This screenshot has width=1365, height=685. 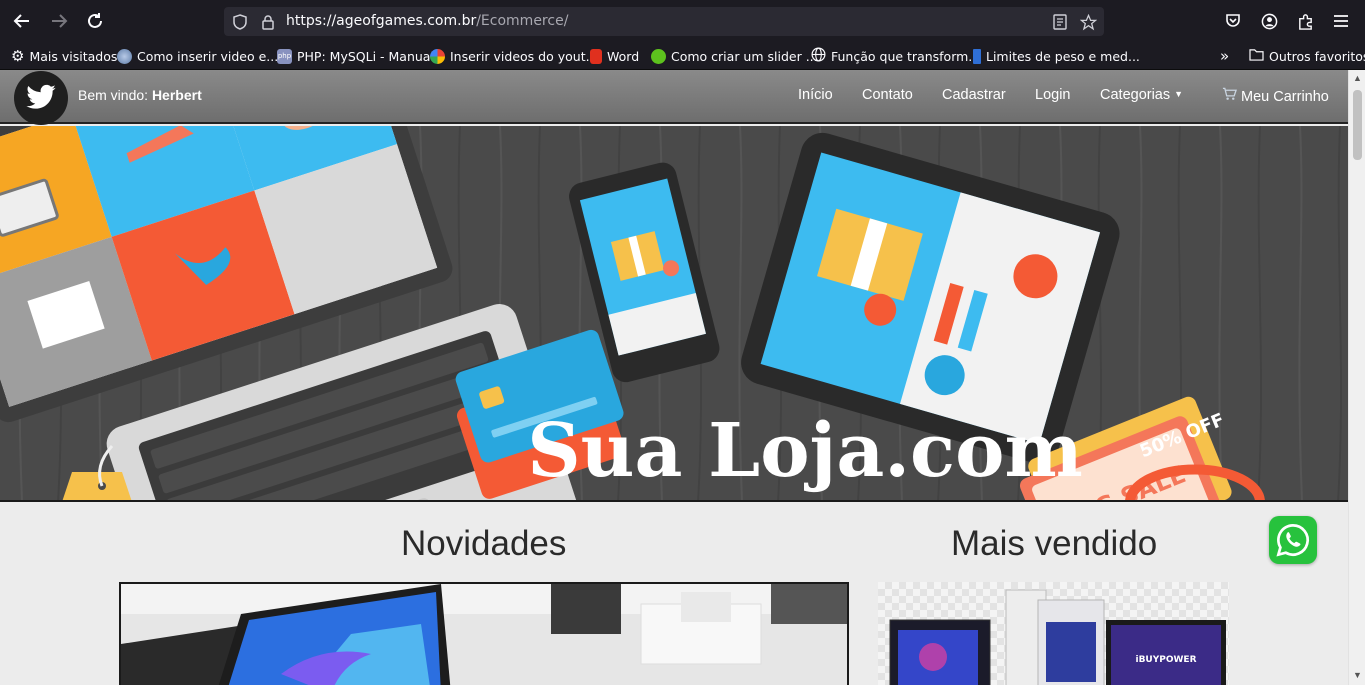 What do you see at coordinates (1088, 22) in the screenshot?
I see `star-icon` at bounding box center [1088, 22].